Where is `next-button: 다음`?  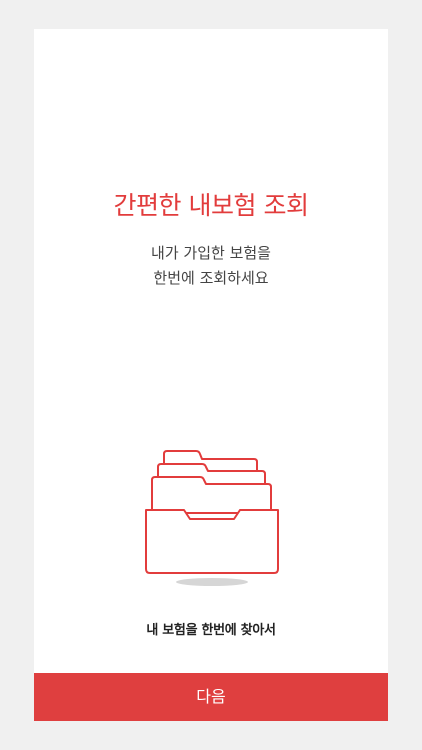
next-button: 다음 is located at coordinates (211, 697).